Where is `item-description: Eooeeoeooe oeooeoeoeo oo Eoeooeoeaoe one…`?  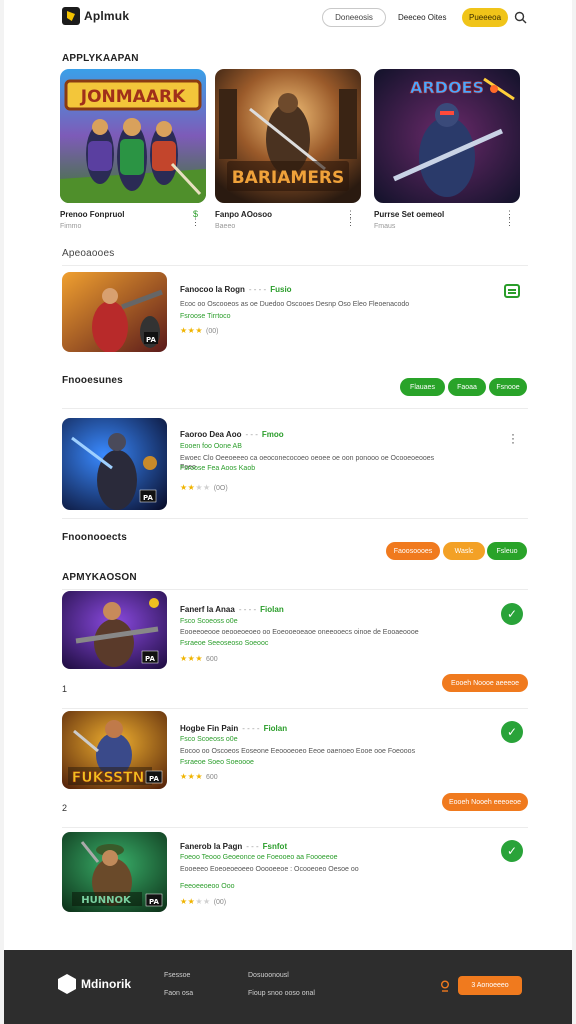
item-description: Eooeeoeooe oeooeoeoeo oo Eoeooeoeaoe one… is located at coordinates (299, 632).